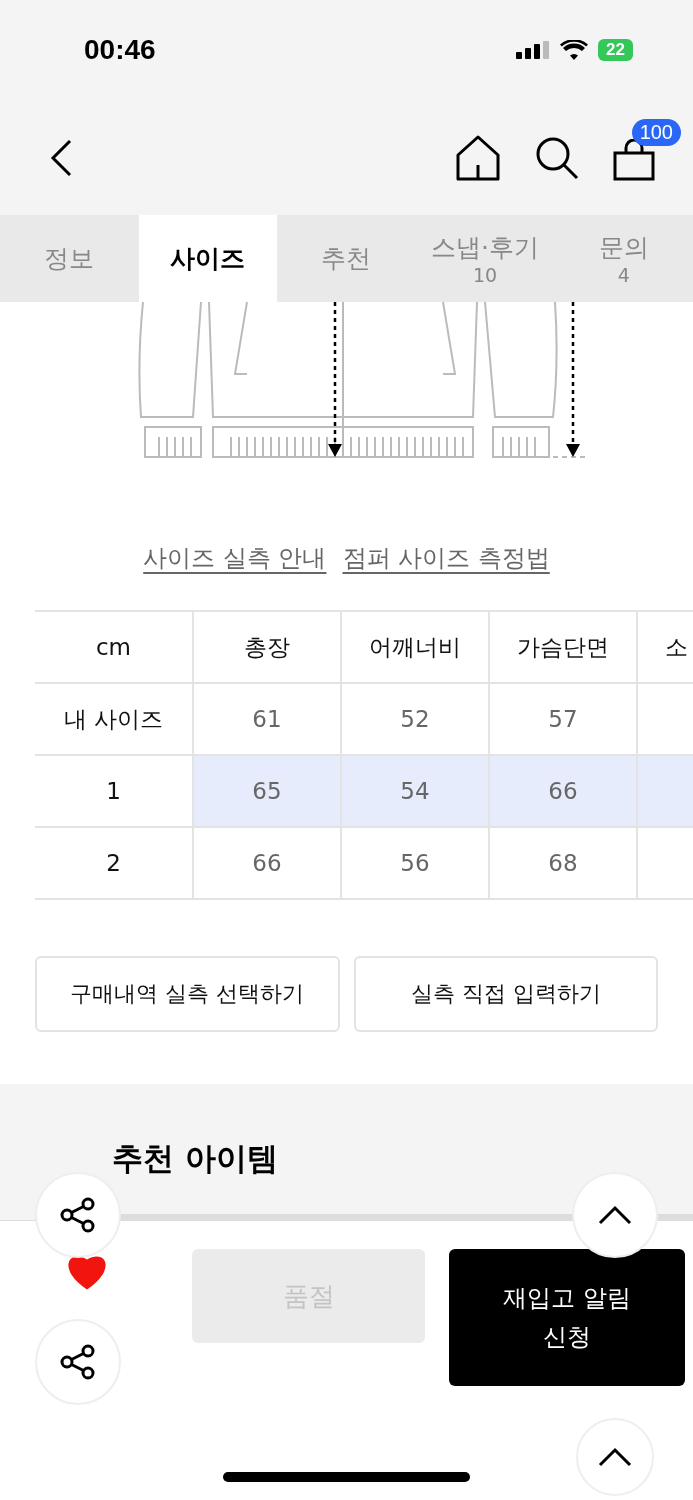 This screenshot has height=1500, width=693. What do you see at coordinates (485, 258) in the screenshot?
I see `tab: 스냅·후기 10` at bounding box center [485, 258].